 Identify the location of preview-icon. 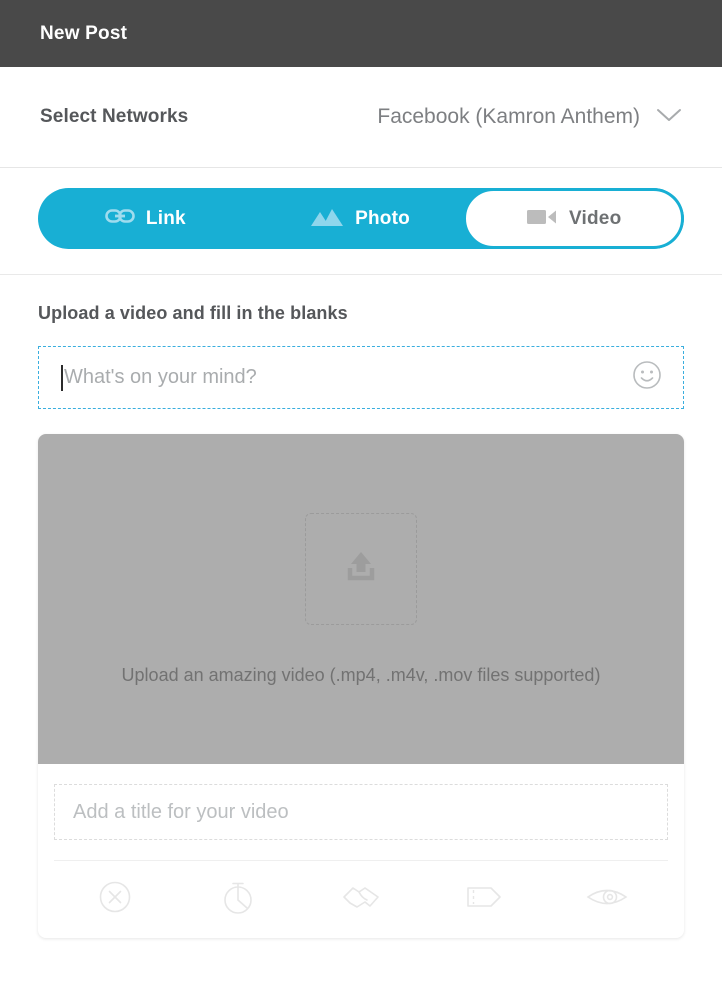
(607, 899).